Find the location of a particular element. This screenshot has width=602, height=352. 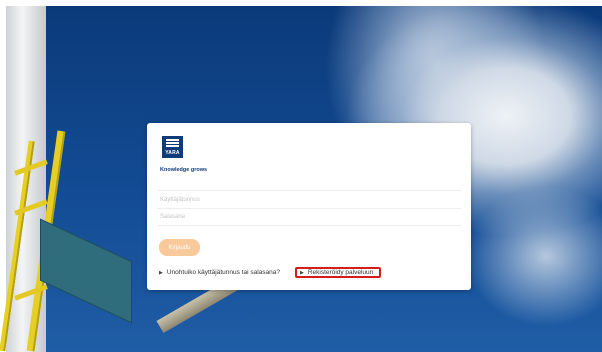

register-link: ▶ Rekisteröidy palveluun is located at coordinates (338, 272).